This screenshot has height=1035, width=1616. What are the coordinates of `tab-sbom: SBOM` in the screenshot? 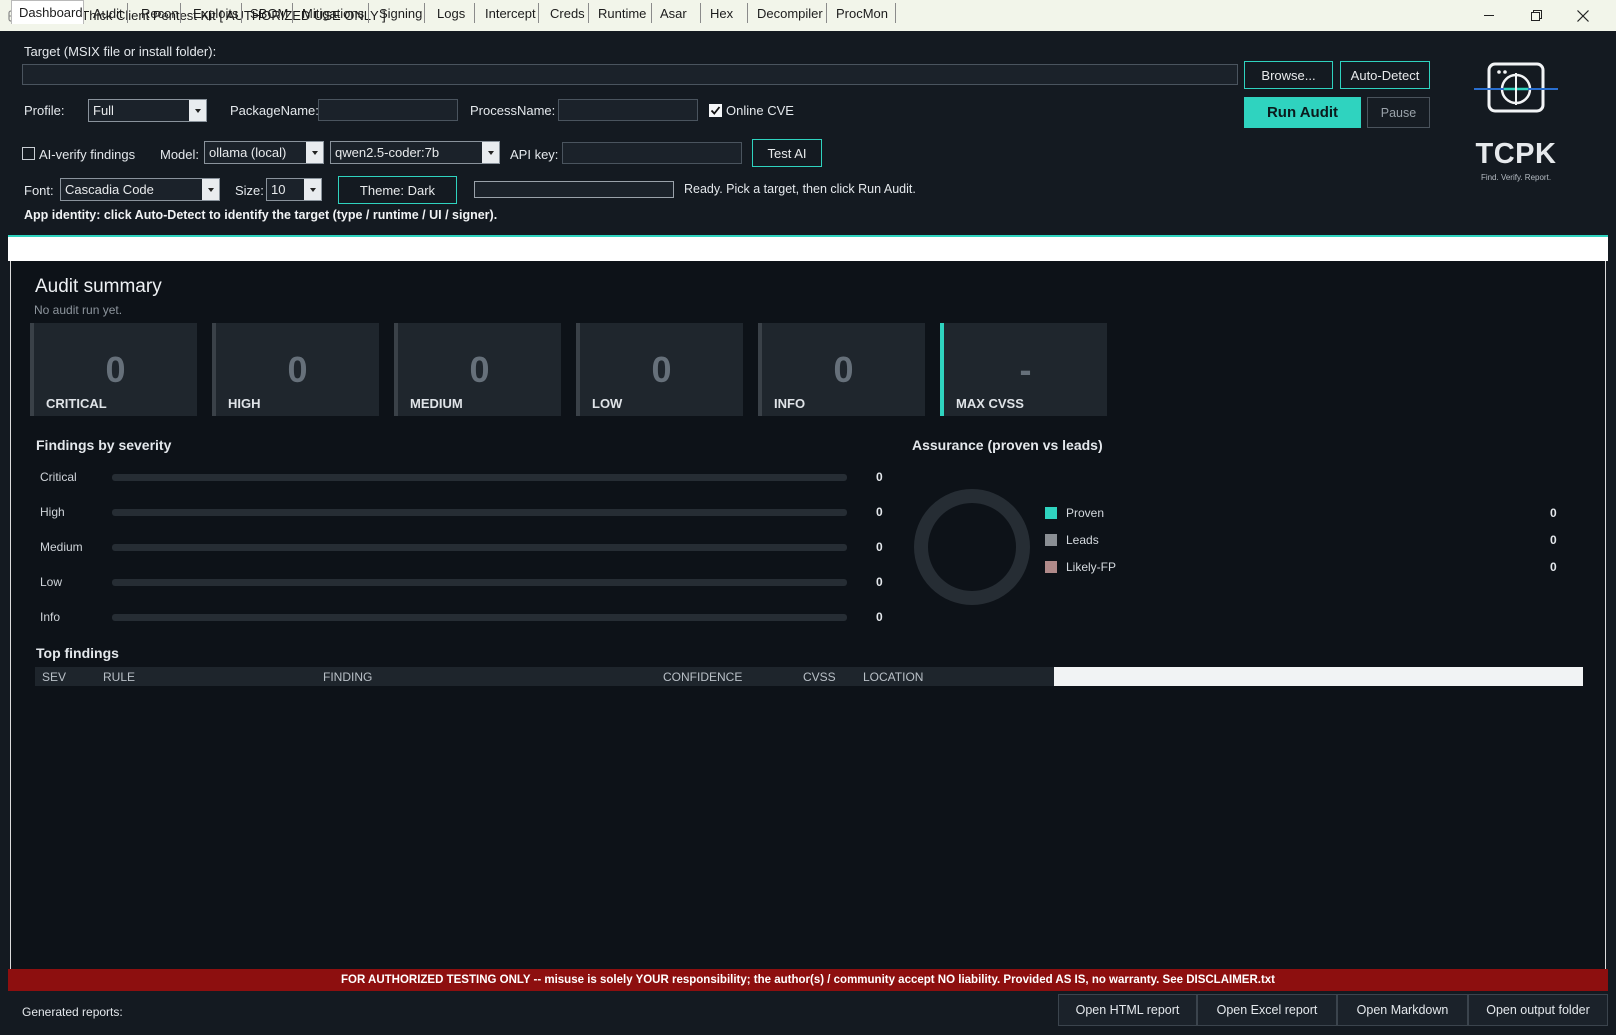 It's located at (268, 13).